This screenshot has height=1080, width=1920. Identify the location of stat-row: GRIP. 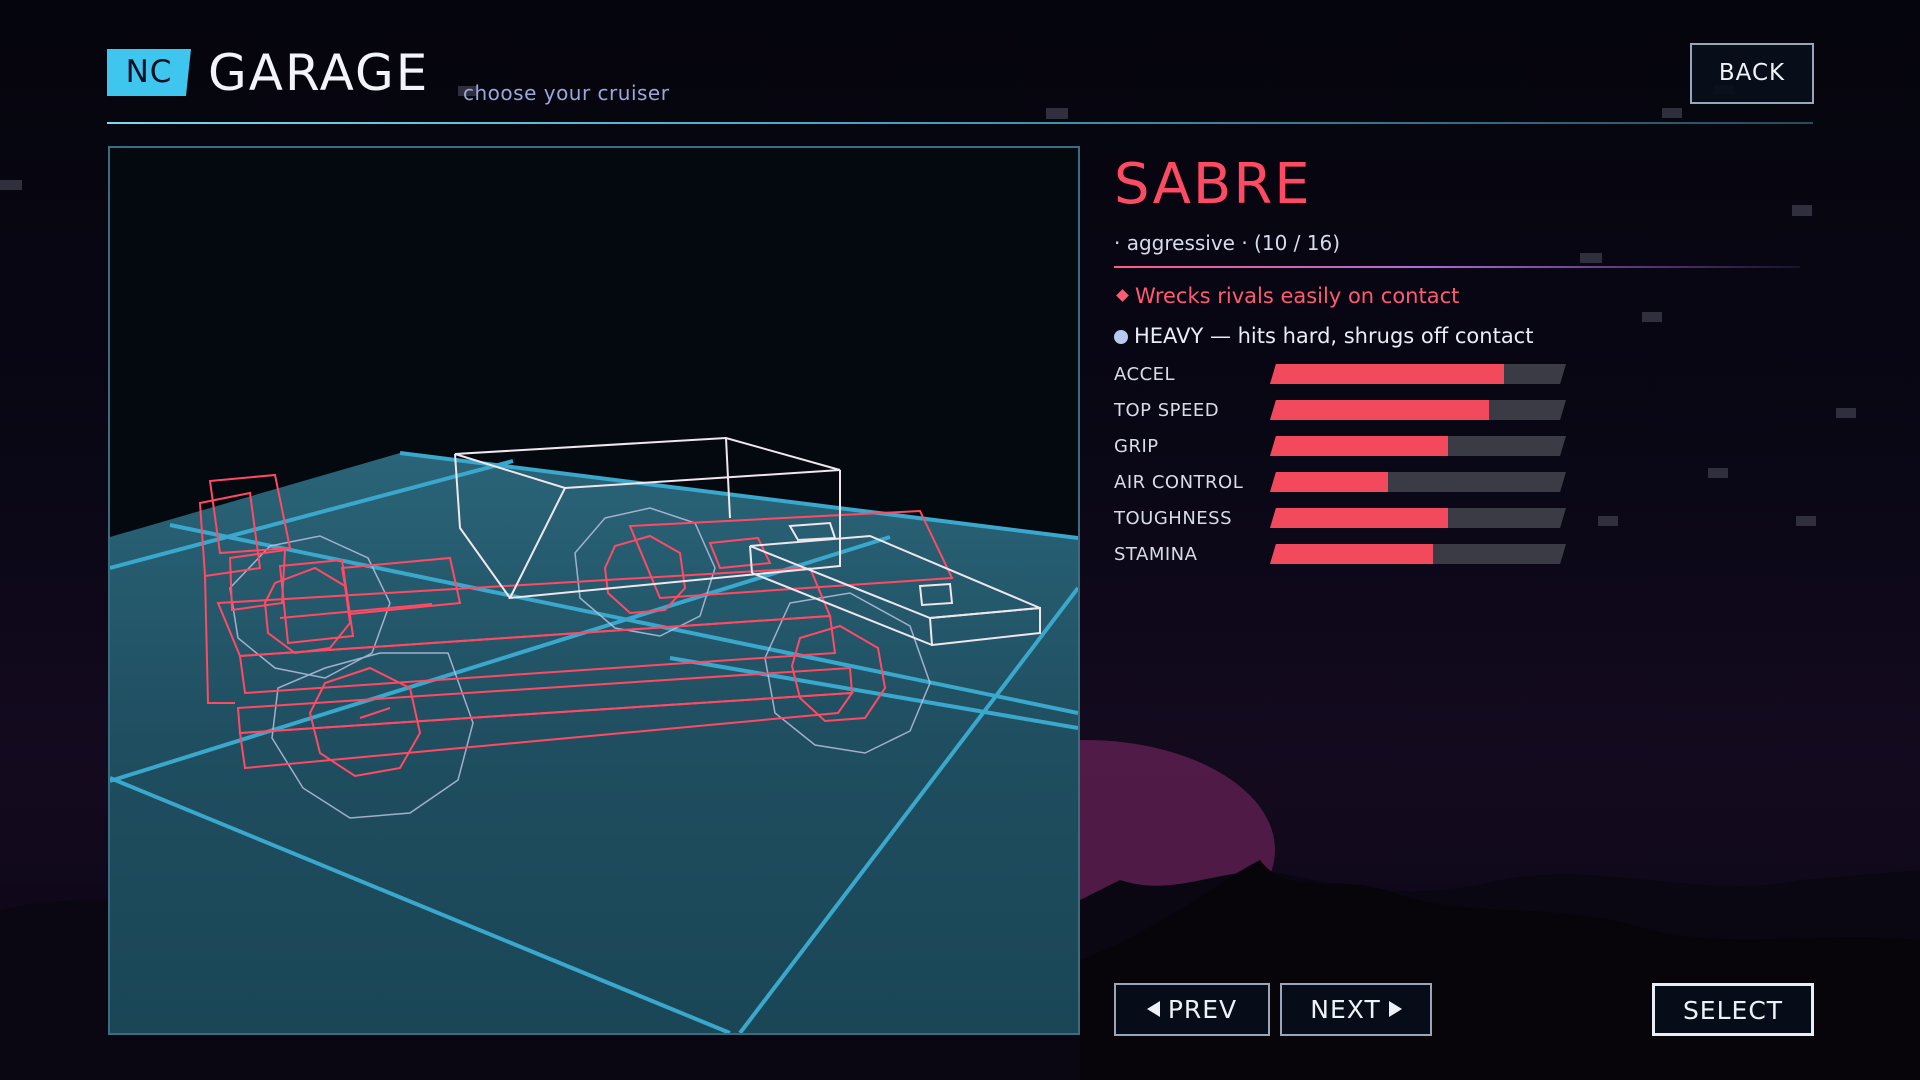
(1344, 447).